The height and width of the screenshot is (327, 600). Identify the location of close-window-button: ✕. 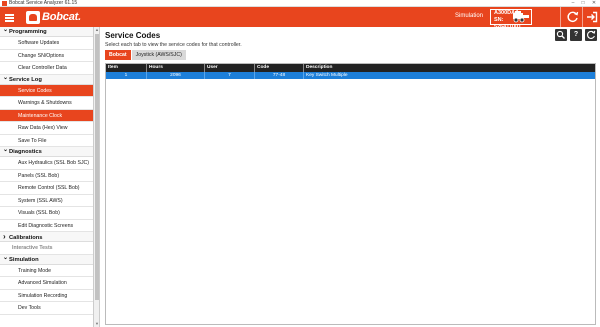
(594, 3).